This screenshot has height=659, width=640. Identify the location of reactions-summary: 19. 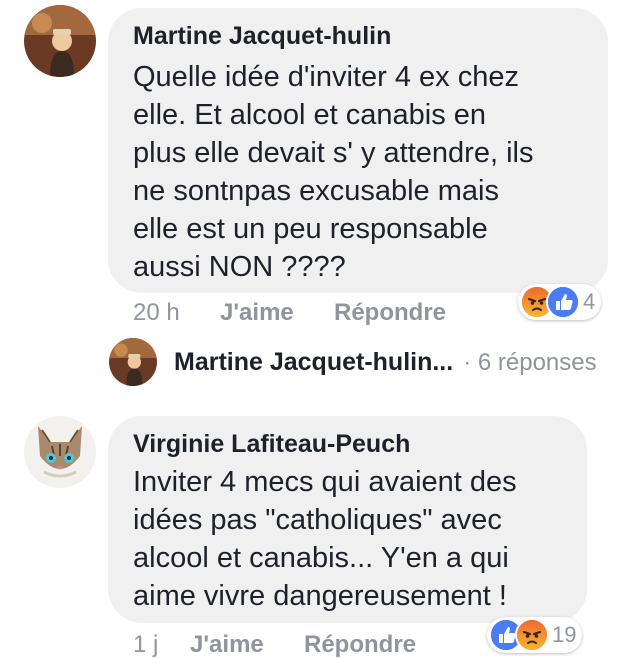
(535, 635).